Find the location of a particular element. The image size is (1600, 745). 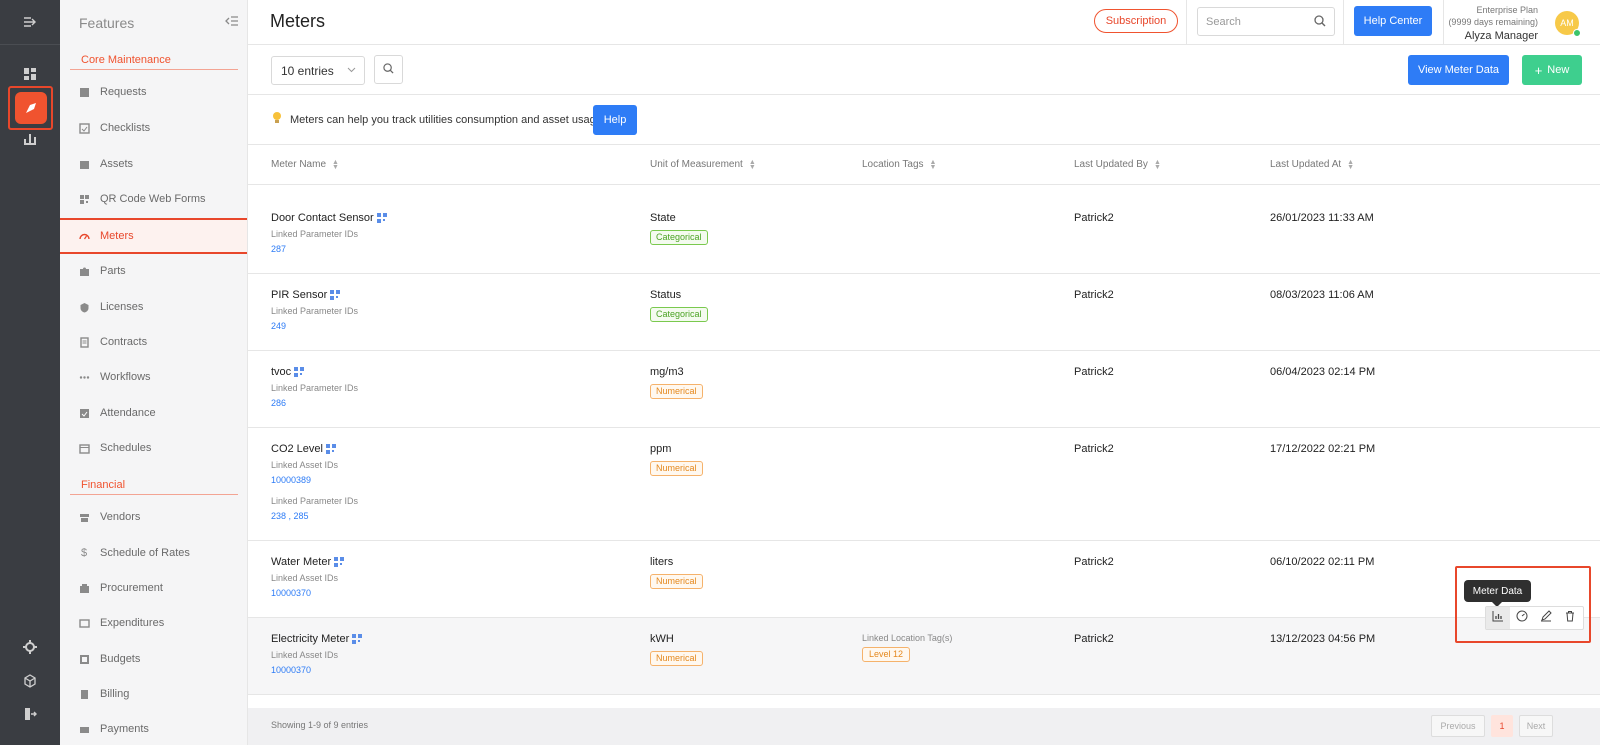

sidebar-item-vendors: Vendors is located at coordinates (153, 517).